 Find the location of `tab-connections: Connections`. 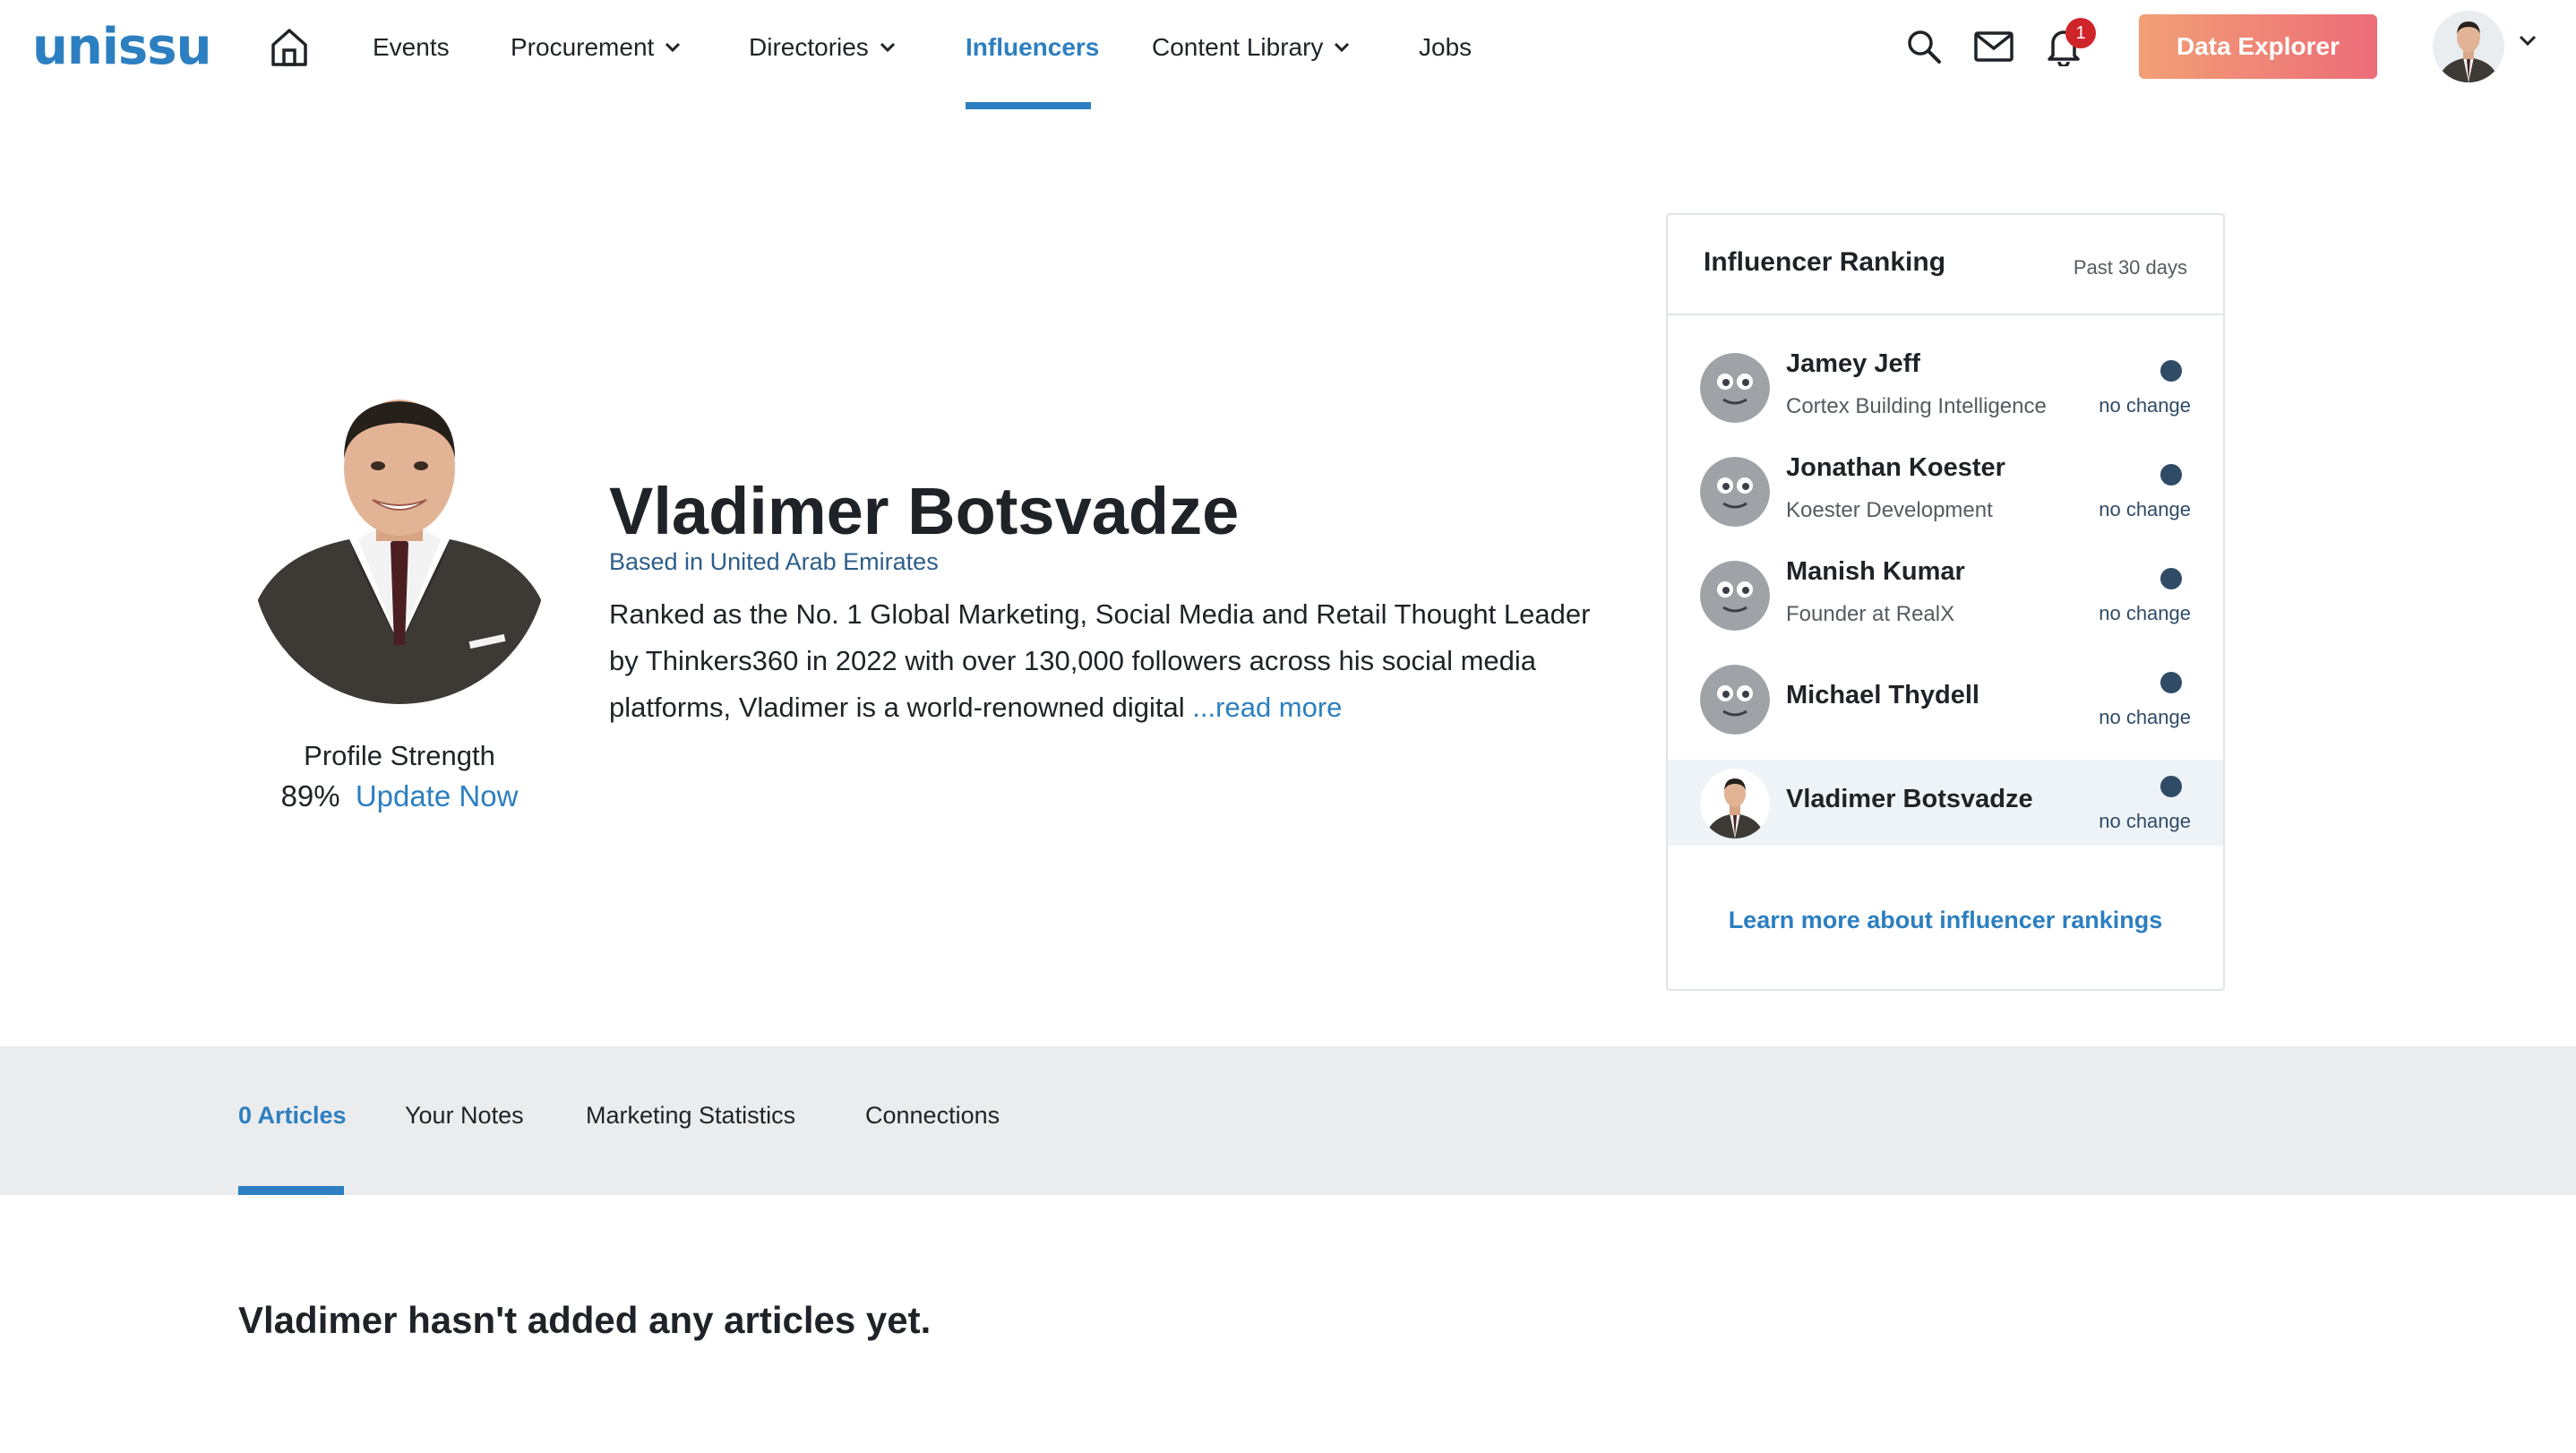

tab-connections: Connections is located at coordinates (932, 1116).